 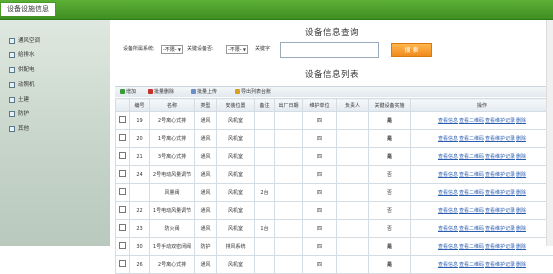 I want to click on search-button: 搜 索, so click(x=411, y=50).